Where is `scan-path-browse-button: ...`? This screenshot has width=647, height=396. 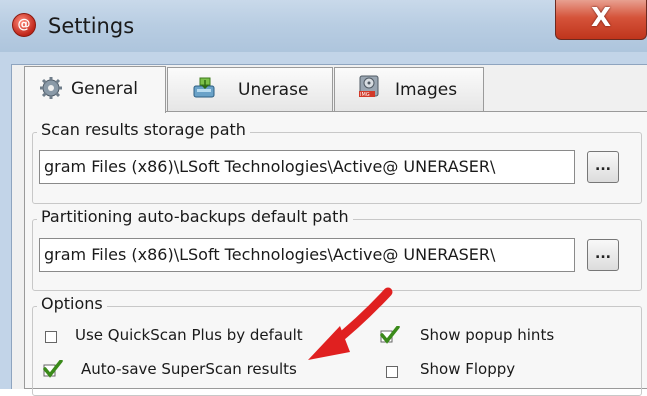 scan-path-browse-button: ... is located at coordinates (603, 167).